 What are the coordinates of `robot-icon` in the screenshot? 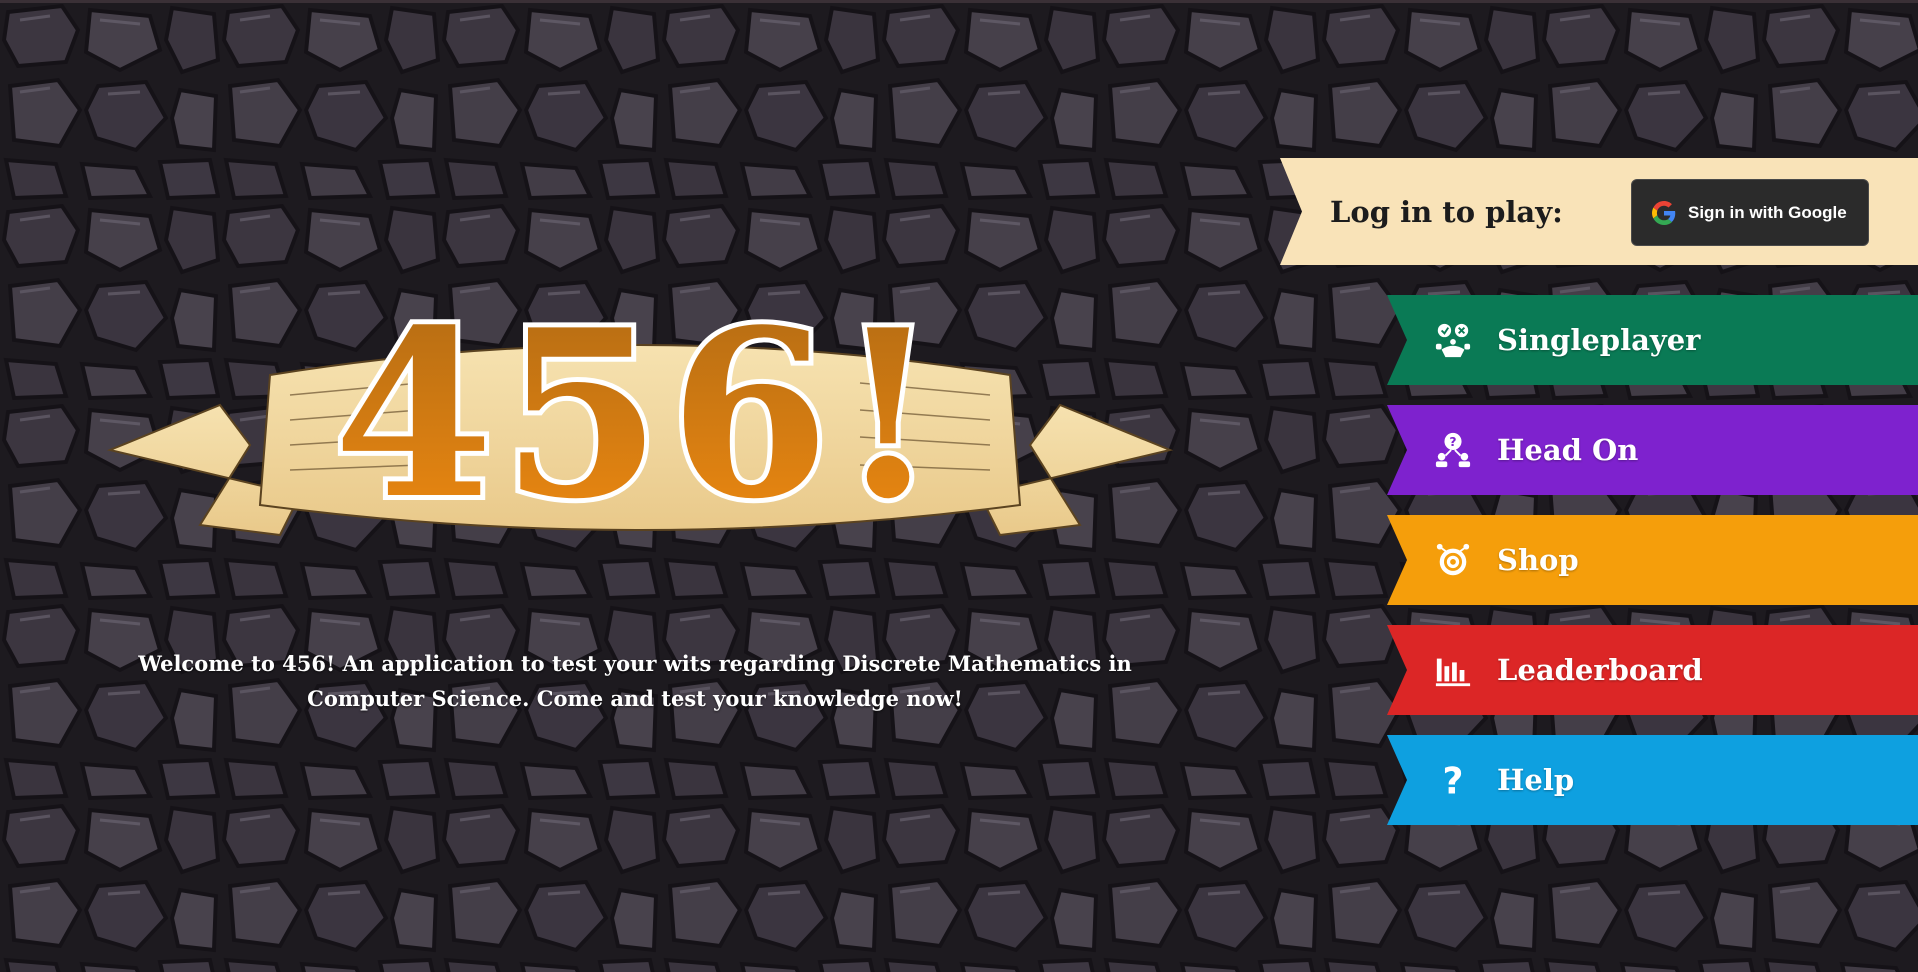 It's located at (1453, 340).